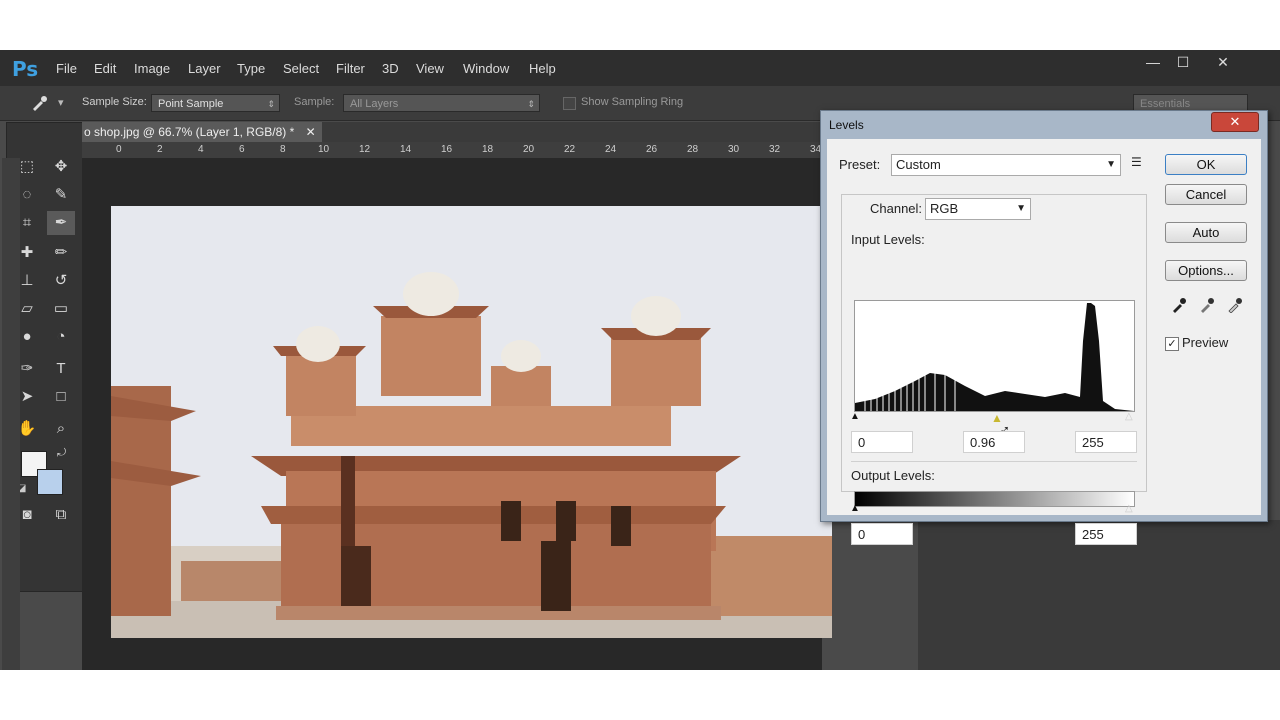 The image size is (1280, 720). What do you see at coordinates (1106, 442) in the screenshot?
I see `input-white-field: 255` at bounding box center [1106, 442].